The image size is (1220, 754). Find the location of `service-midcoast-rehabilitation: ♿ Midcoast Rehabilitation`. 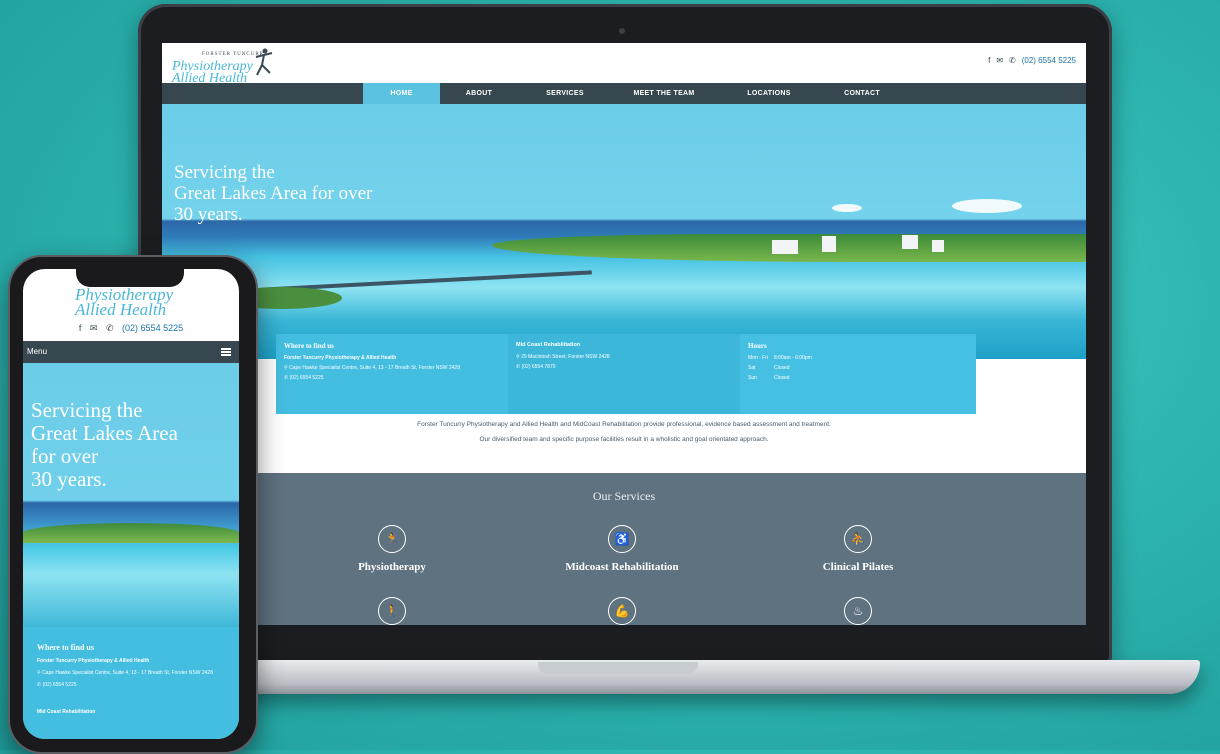

service-midcoast-rehabilitation: ♿ Midcoast Rehabilitation is located at coordinates (622, 549).